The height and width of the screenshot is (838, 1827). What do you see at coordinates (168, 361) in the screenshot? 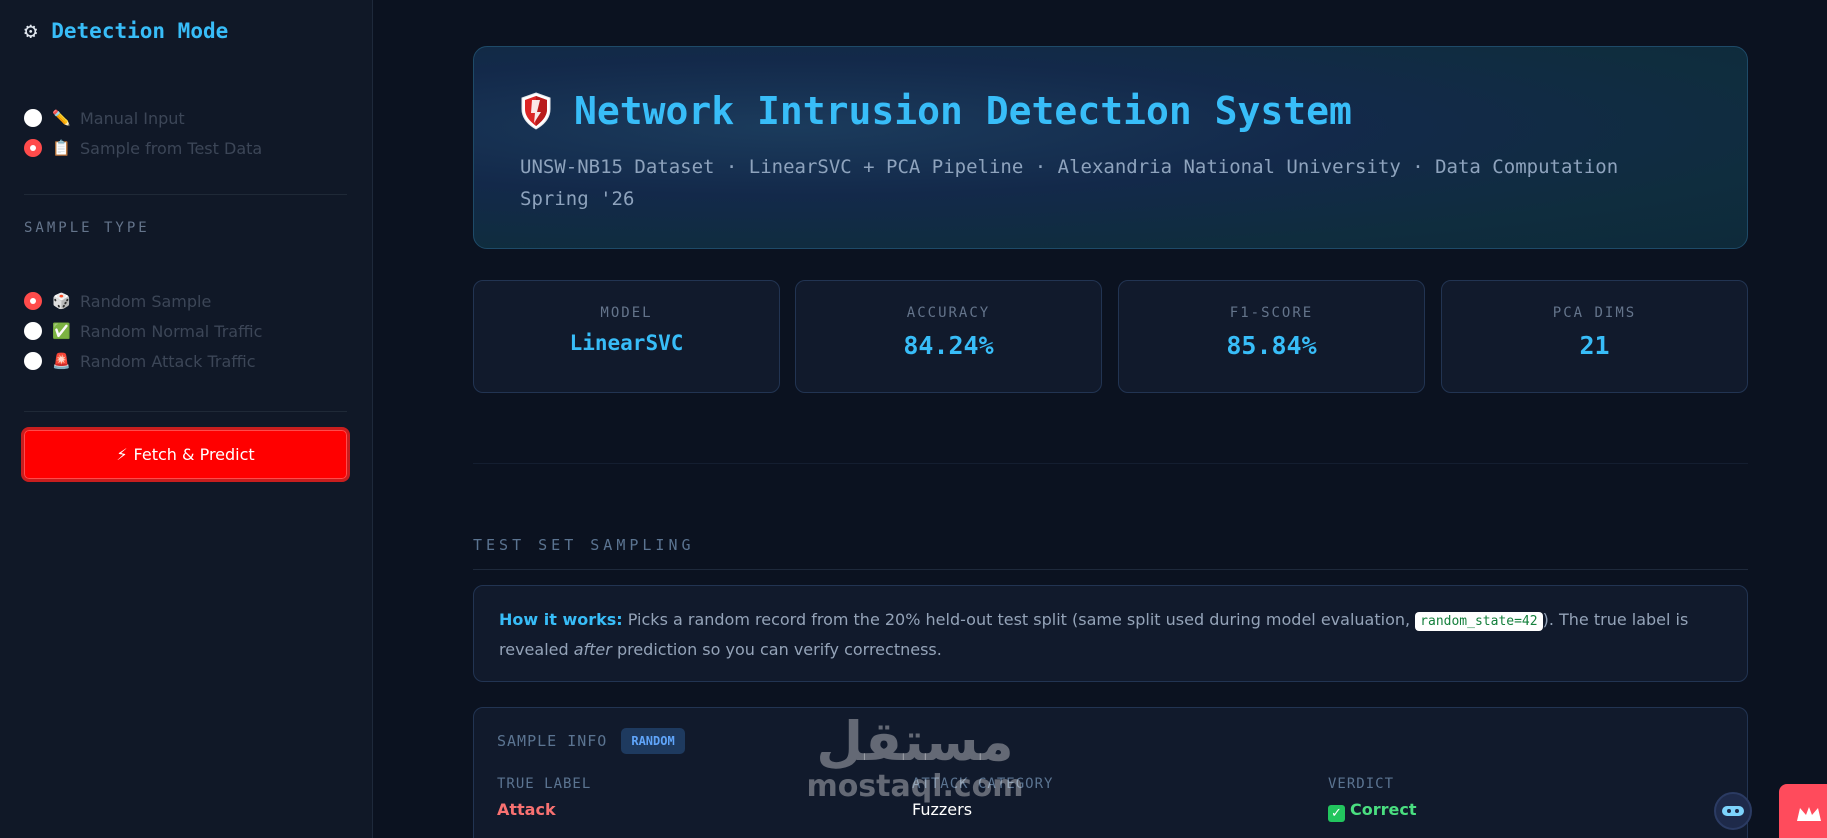
I see `radio-label: Random Attack Traffic` at bounding box center [168, 361].